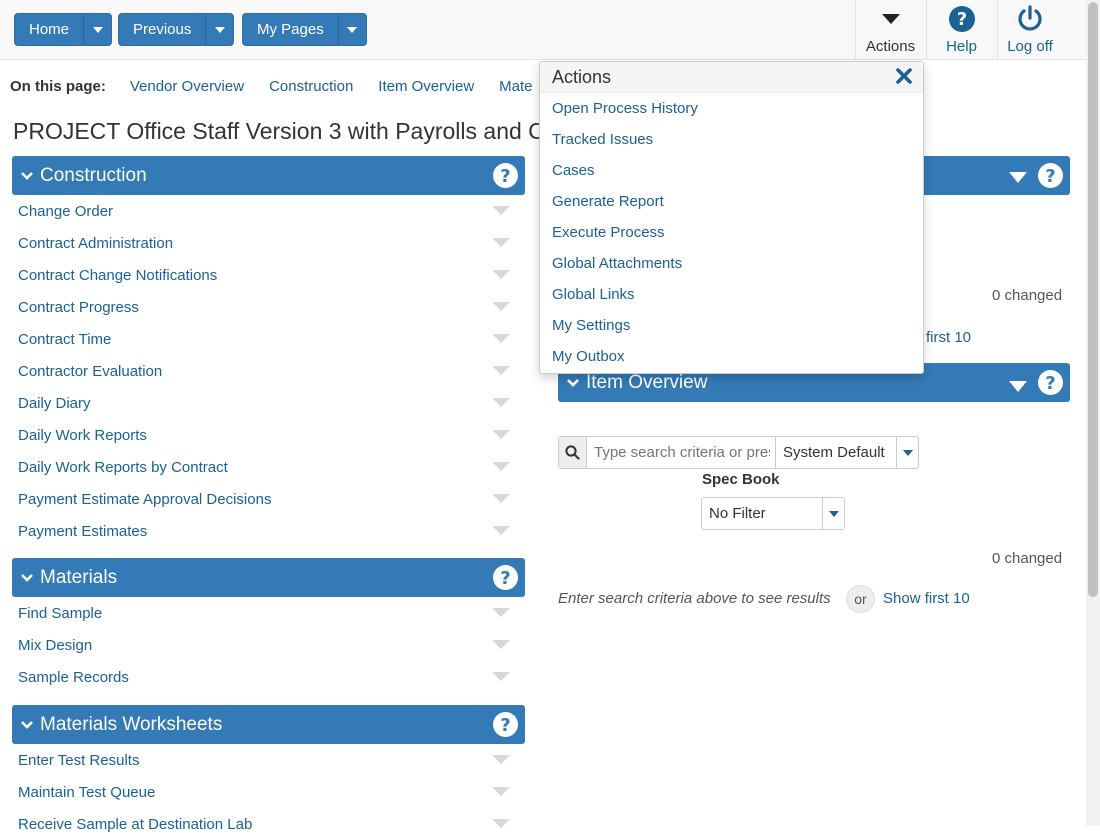  I want to click on my-pages-dropdown-toggle, so click(351, 29).